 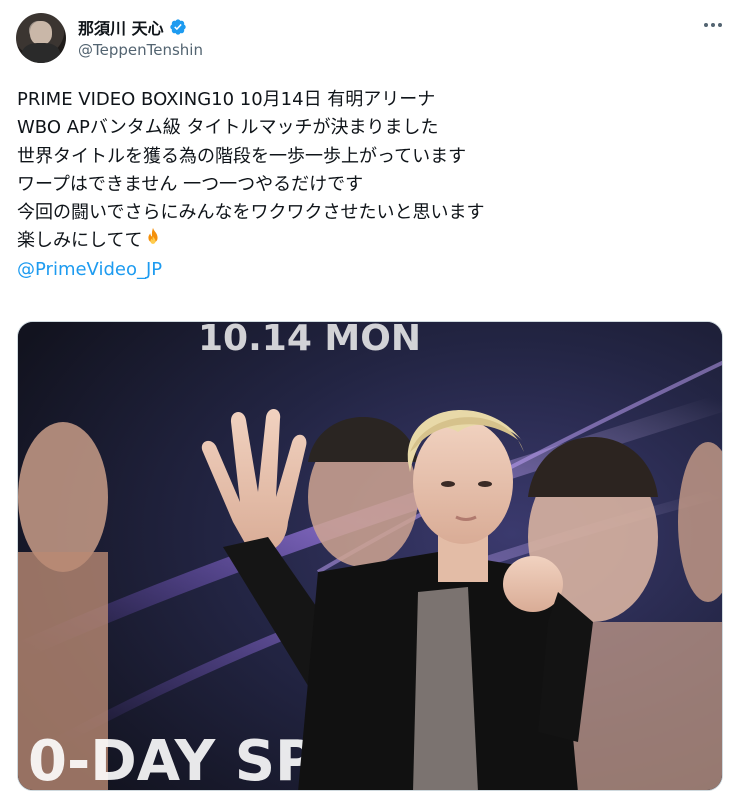 What do you see at coordinates (251, 213) in the screenshot?
I see `tweet-line: 今回の闘いでさらにみんなをワクワクさせたいと思います` at bounding box center [251, 213].